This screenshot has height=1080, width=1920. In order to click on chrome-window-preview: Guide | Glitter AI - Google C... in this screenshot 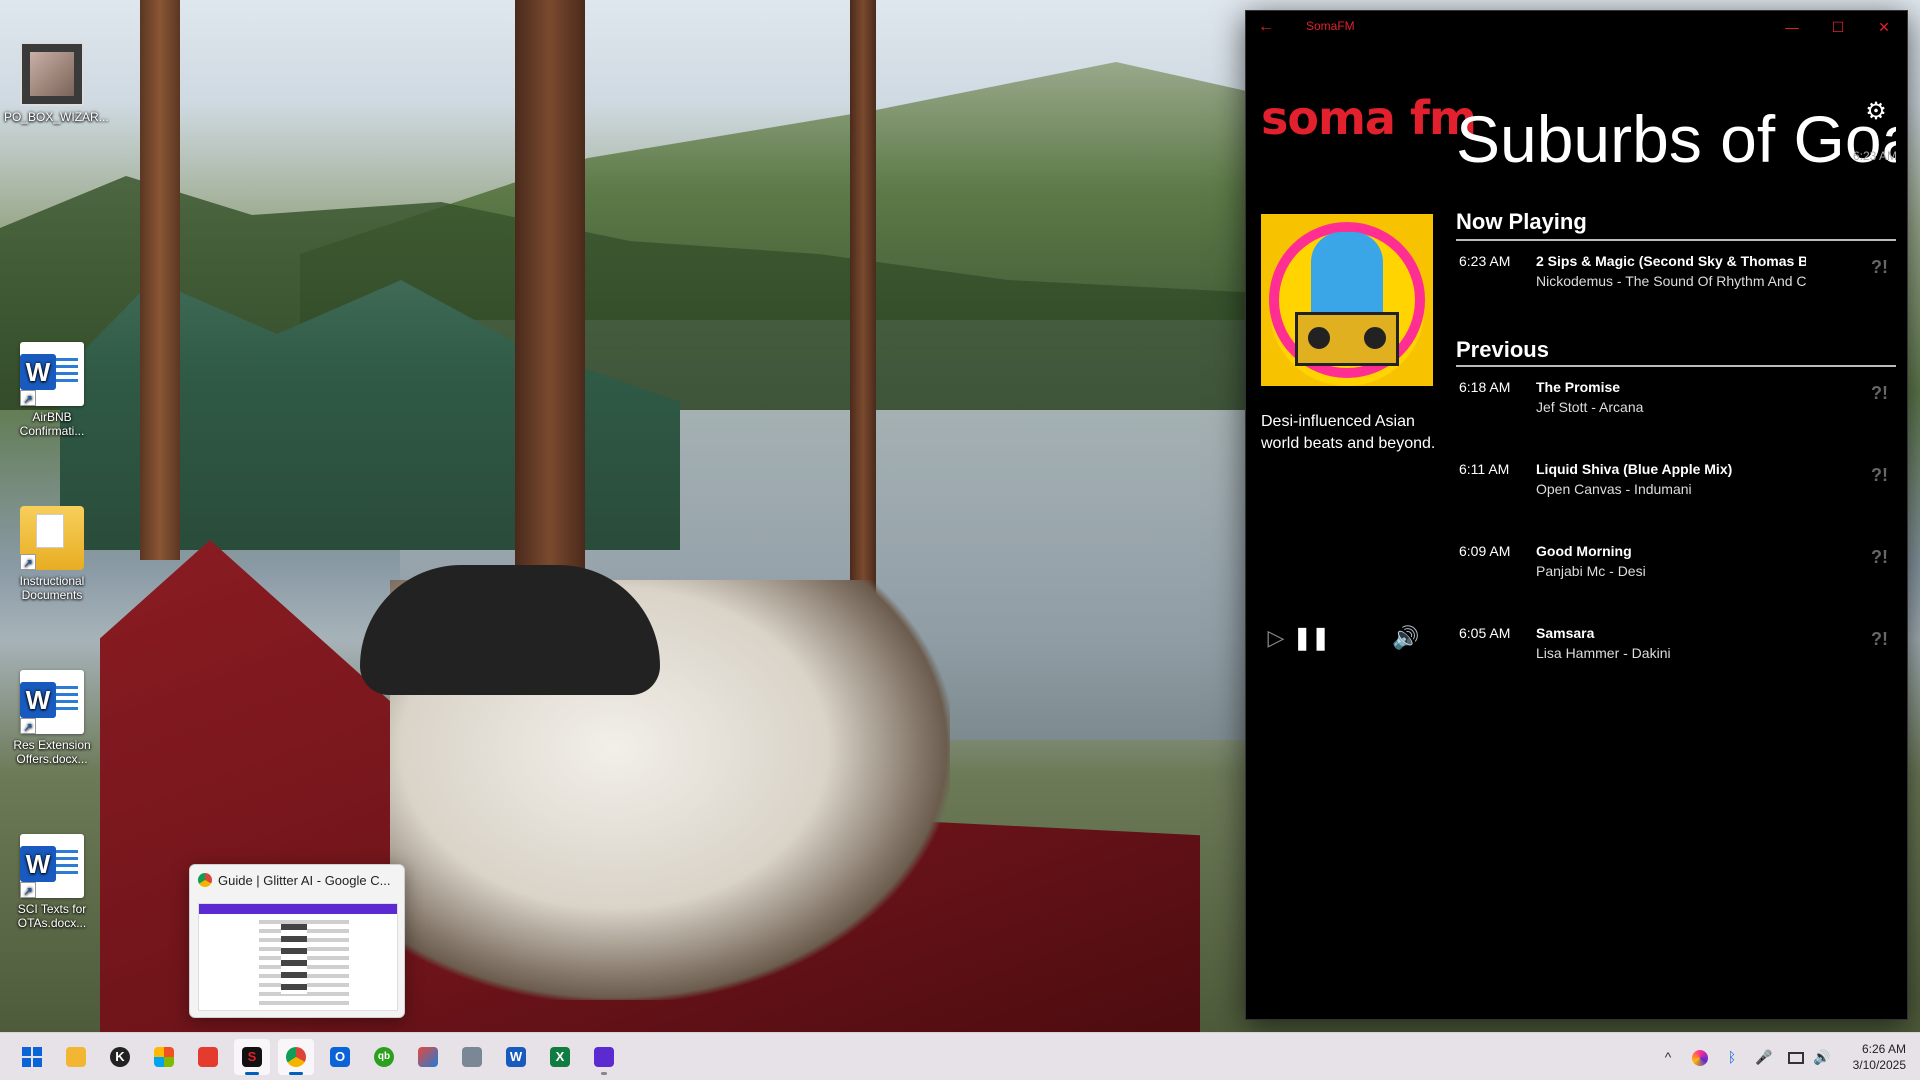, I will do `click(297, 941)`.